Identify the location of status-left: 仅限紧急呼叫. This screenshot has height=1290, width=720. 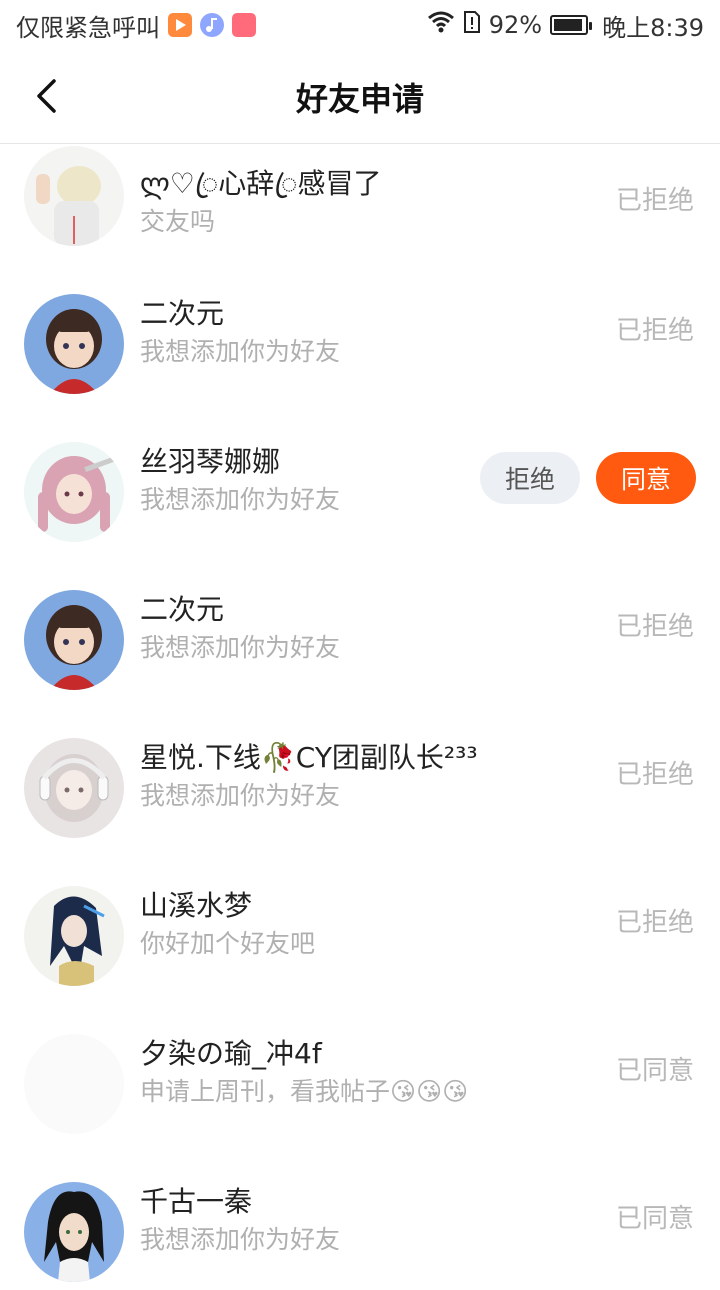
(136, 25).